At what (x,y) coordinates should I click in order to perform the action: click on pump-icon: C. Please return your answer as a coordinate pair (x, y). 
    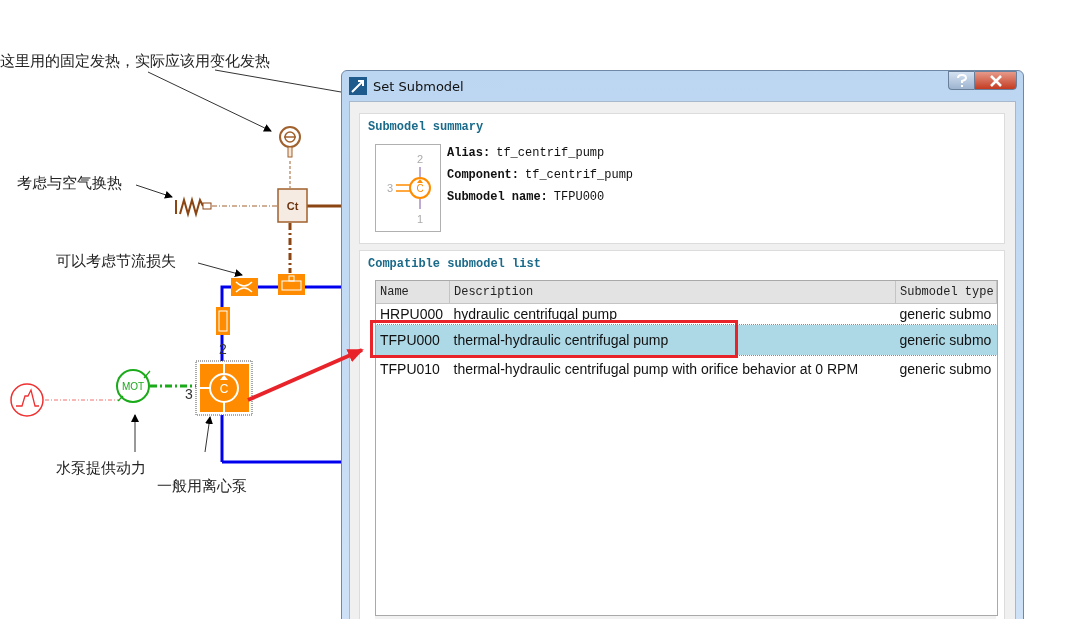
    Looking at the image, I should click on (224, 388).